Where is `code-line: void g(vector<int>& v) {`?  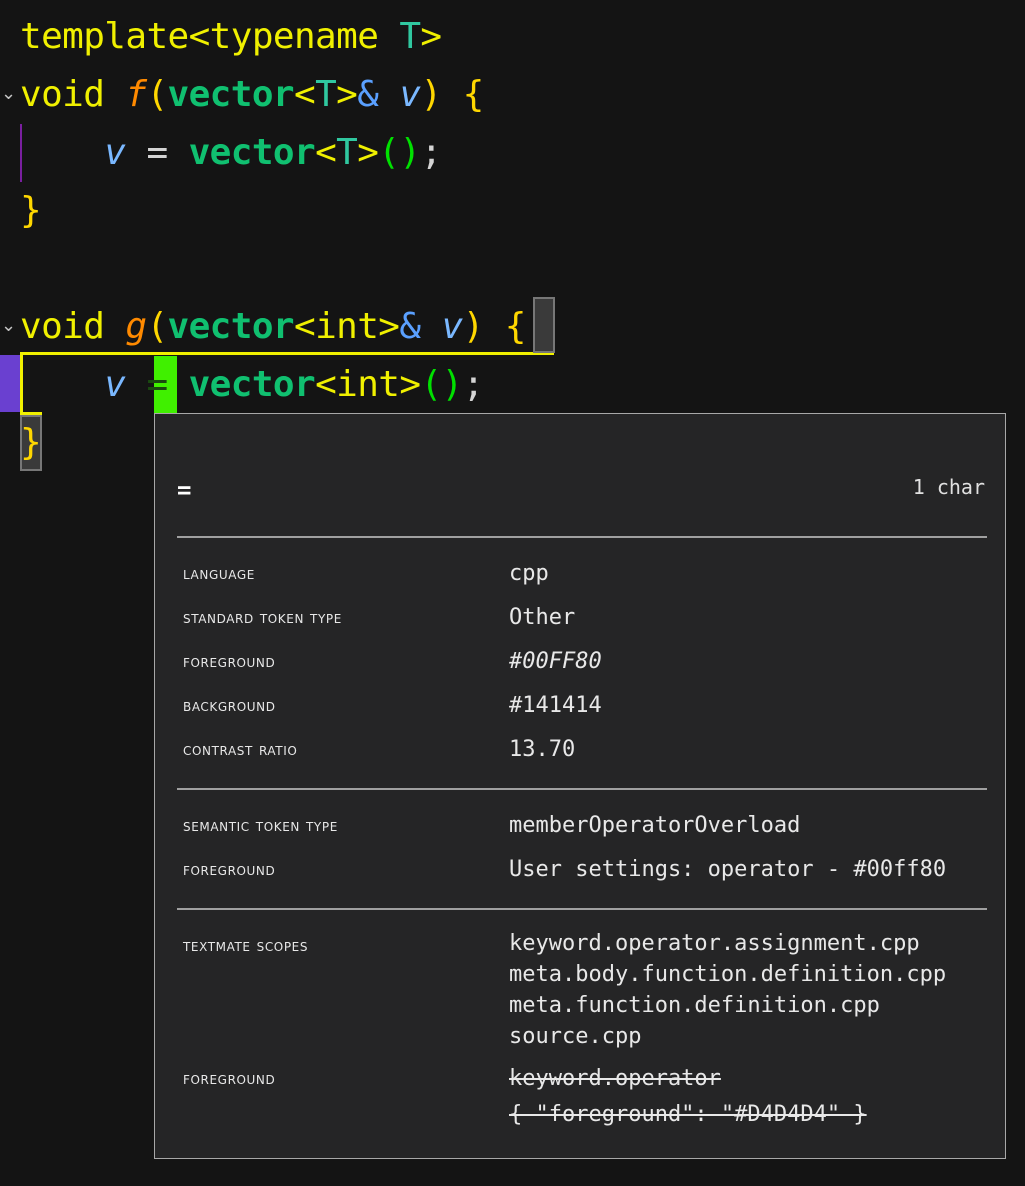
code-line: void g(vector<int>& v) { is located at coordinates (273, 327).